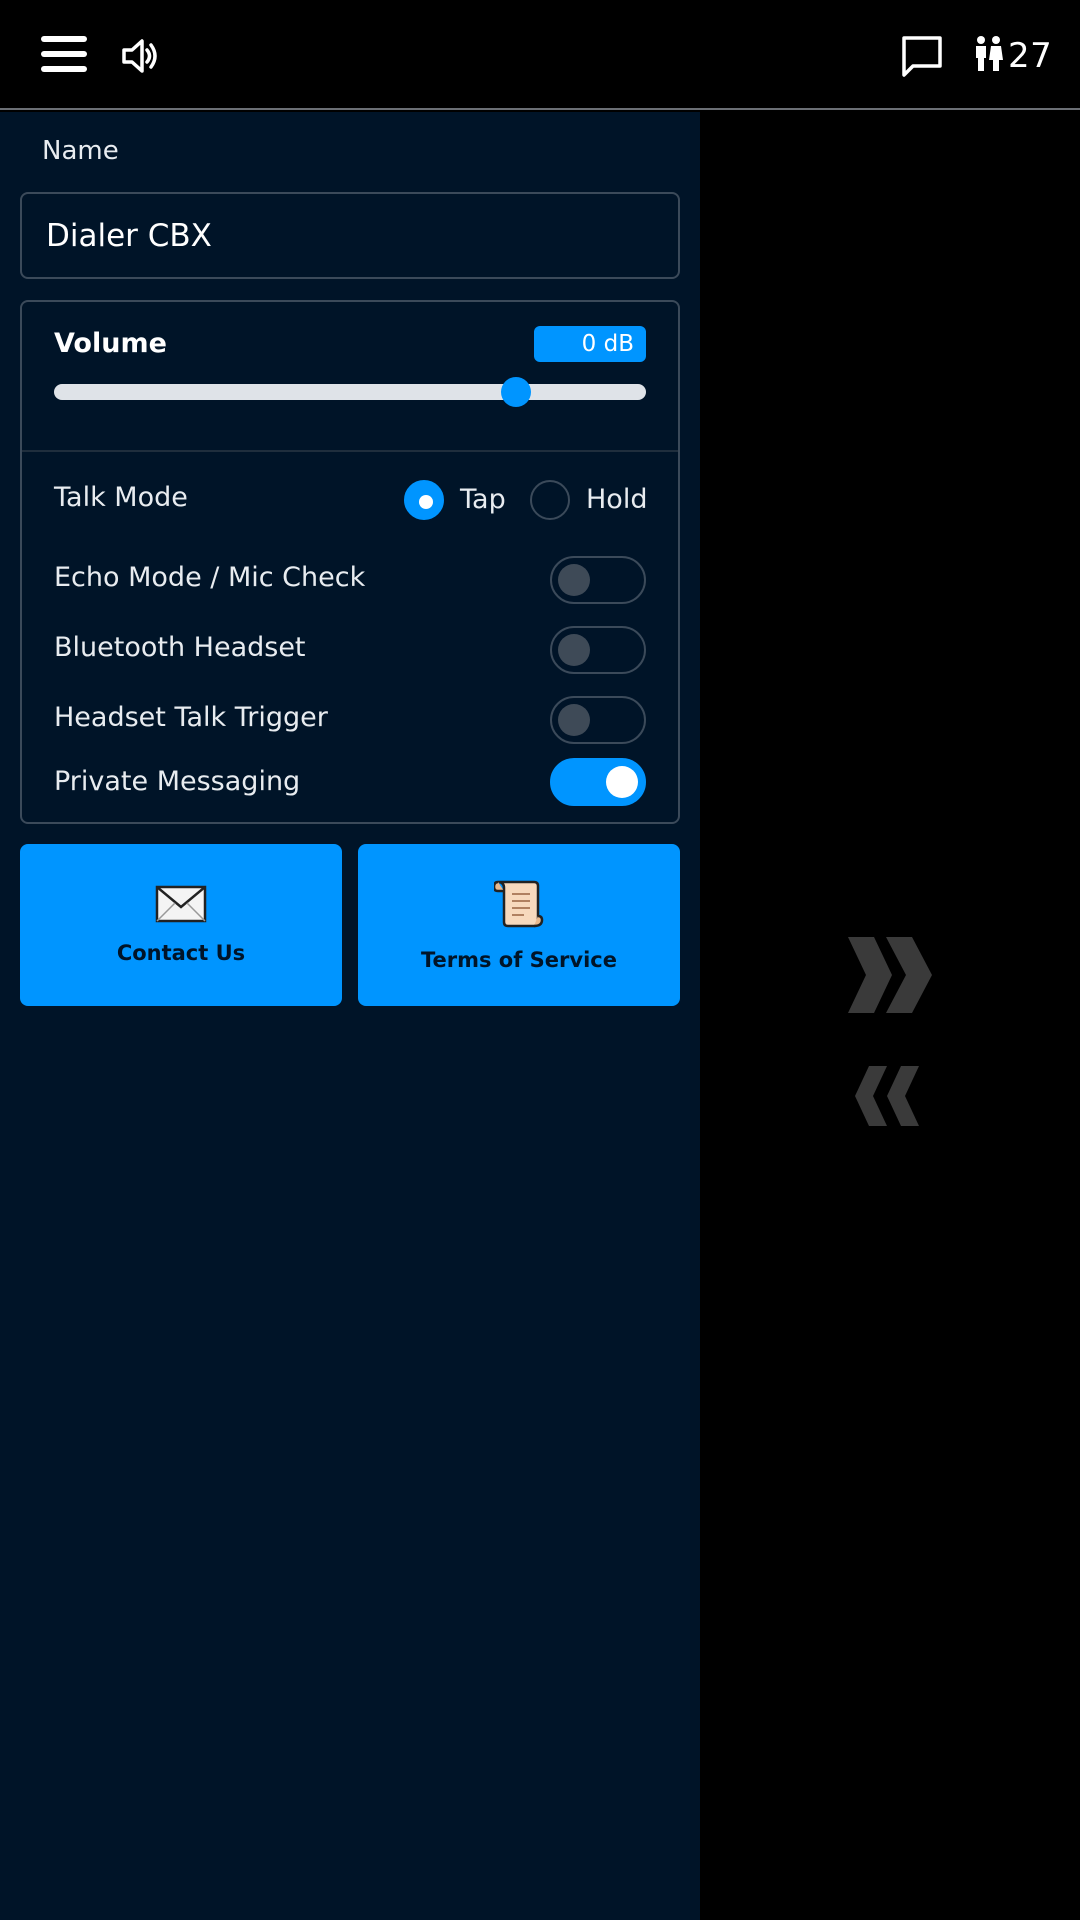  Describe the element at coordinates (110, 343) in the screenshot. I see `volume-label: Volume` at that location.